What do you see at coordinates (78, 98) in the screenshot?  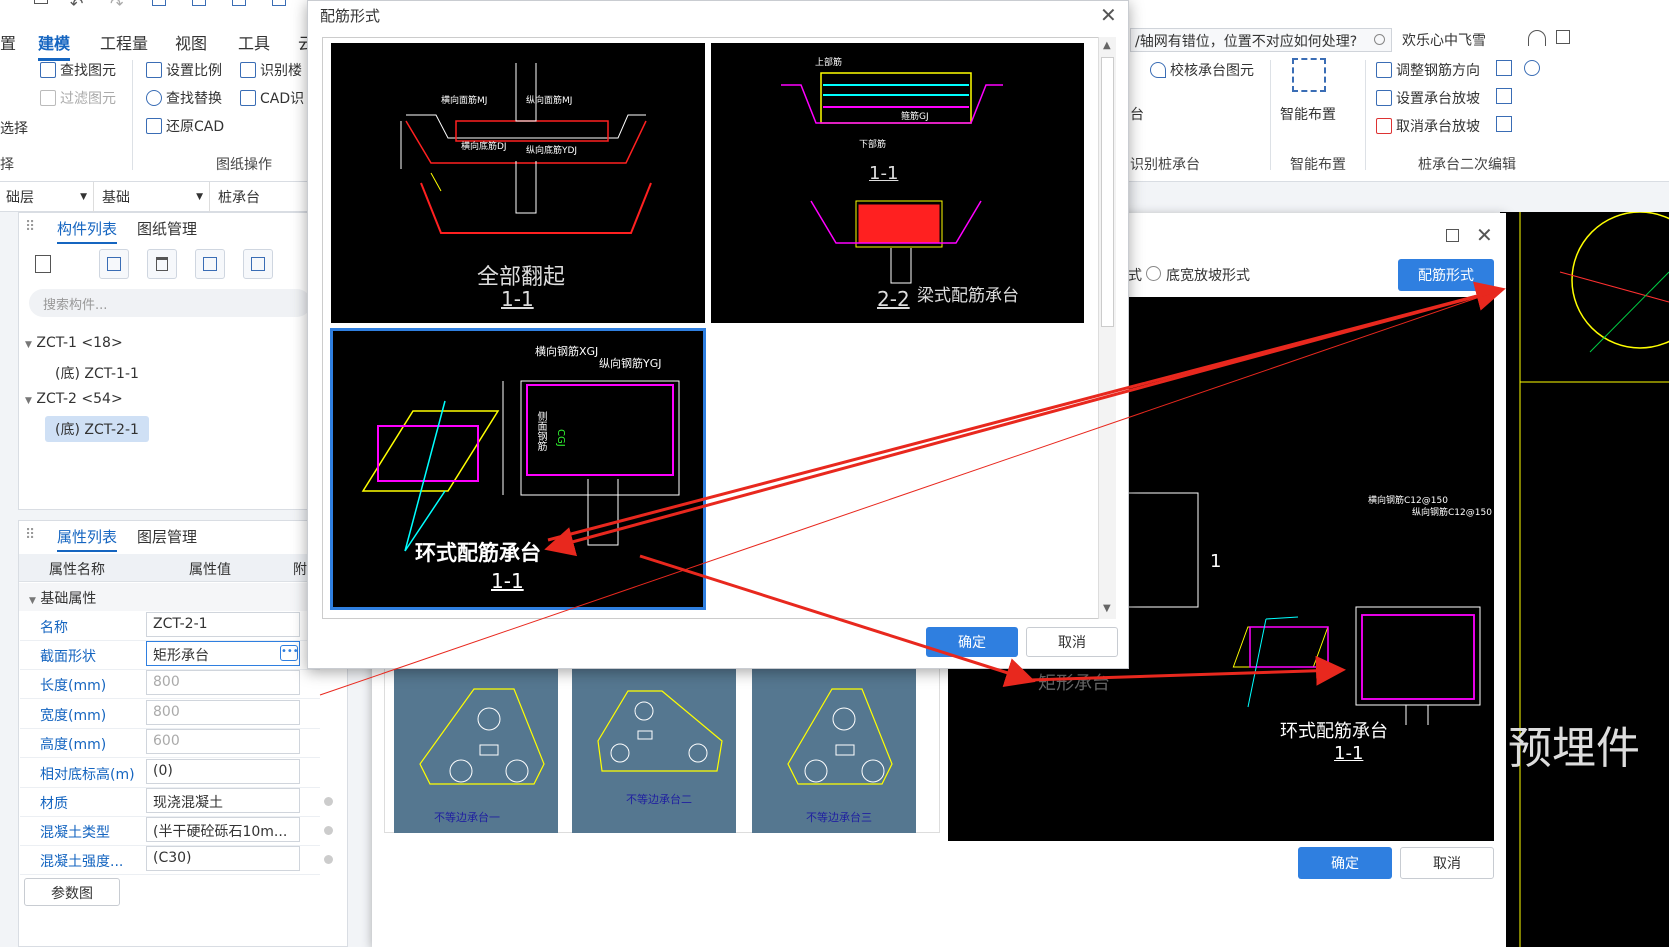 I see `filter-element-button: 过滤图元` at bounding box center [78, 98].